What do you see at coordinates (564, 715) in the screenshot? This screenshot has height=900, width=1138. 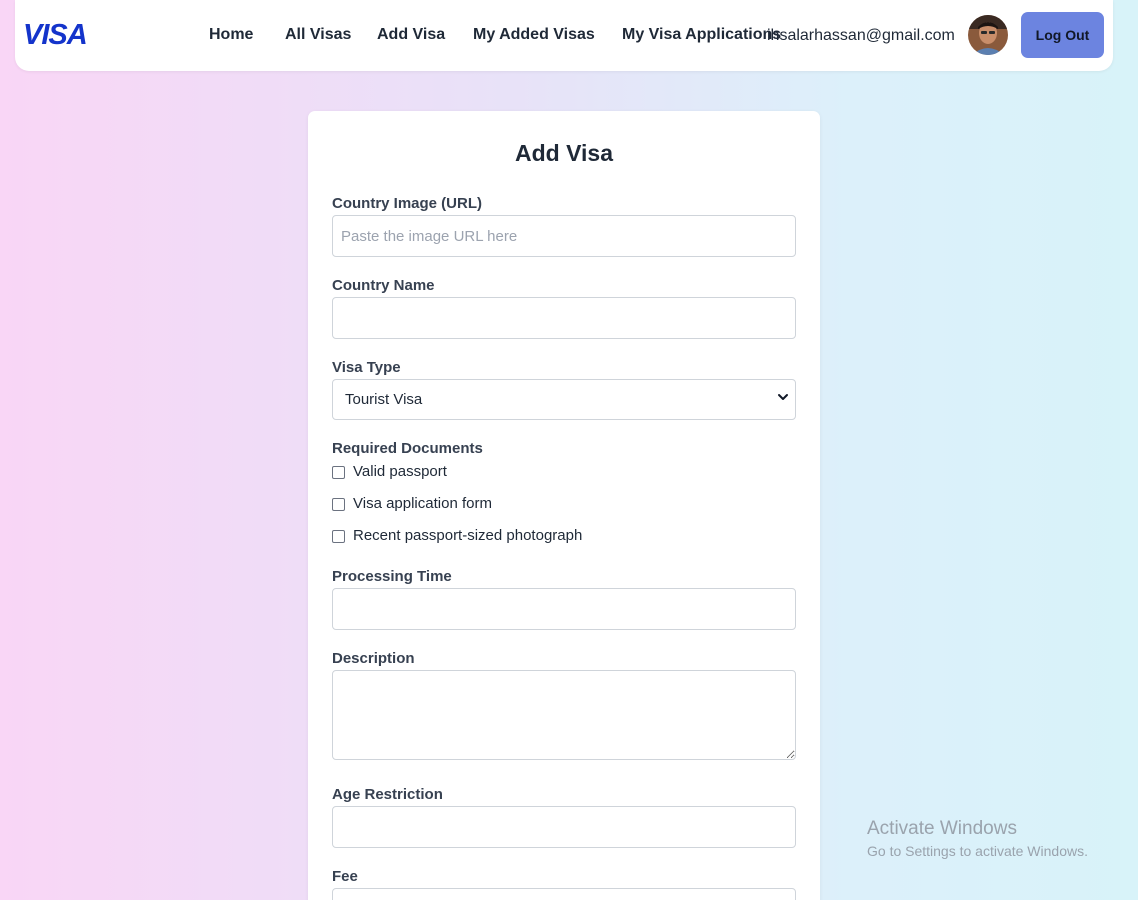 I see `description-textarea` at bounding box center [564, 715].